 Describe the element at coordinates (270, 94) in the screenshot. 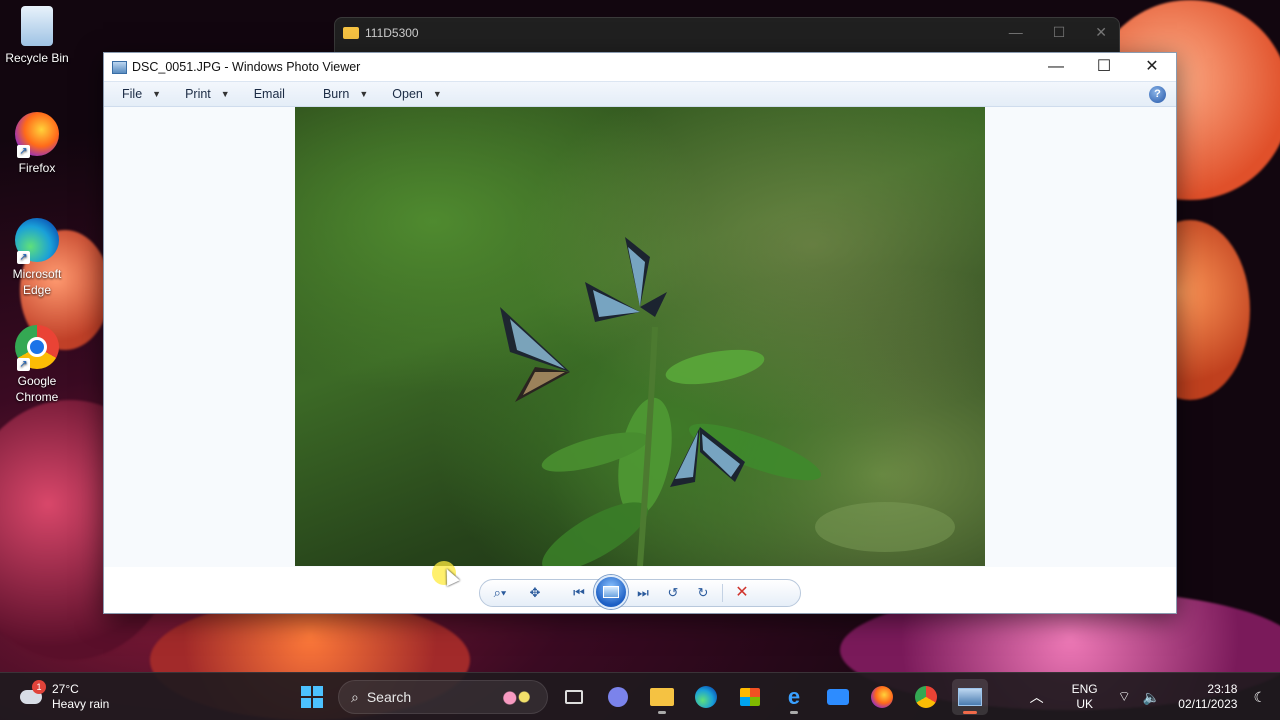

I see `menu-email: Email` at that location.